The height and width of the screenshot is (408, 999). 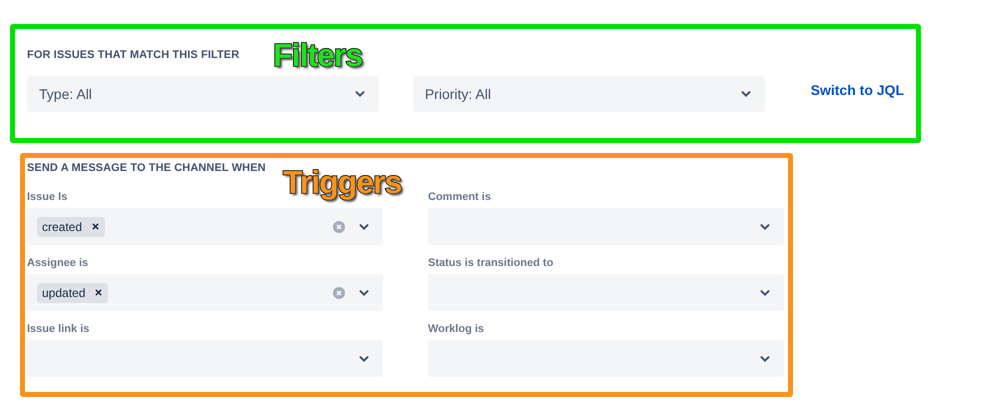 What do you see at coordinates (58, 329) in the screenshot?
I see `field-label: Issue link is` at bounding box center [58, 329].